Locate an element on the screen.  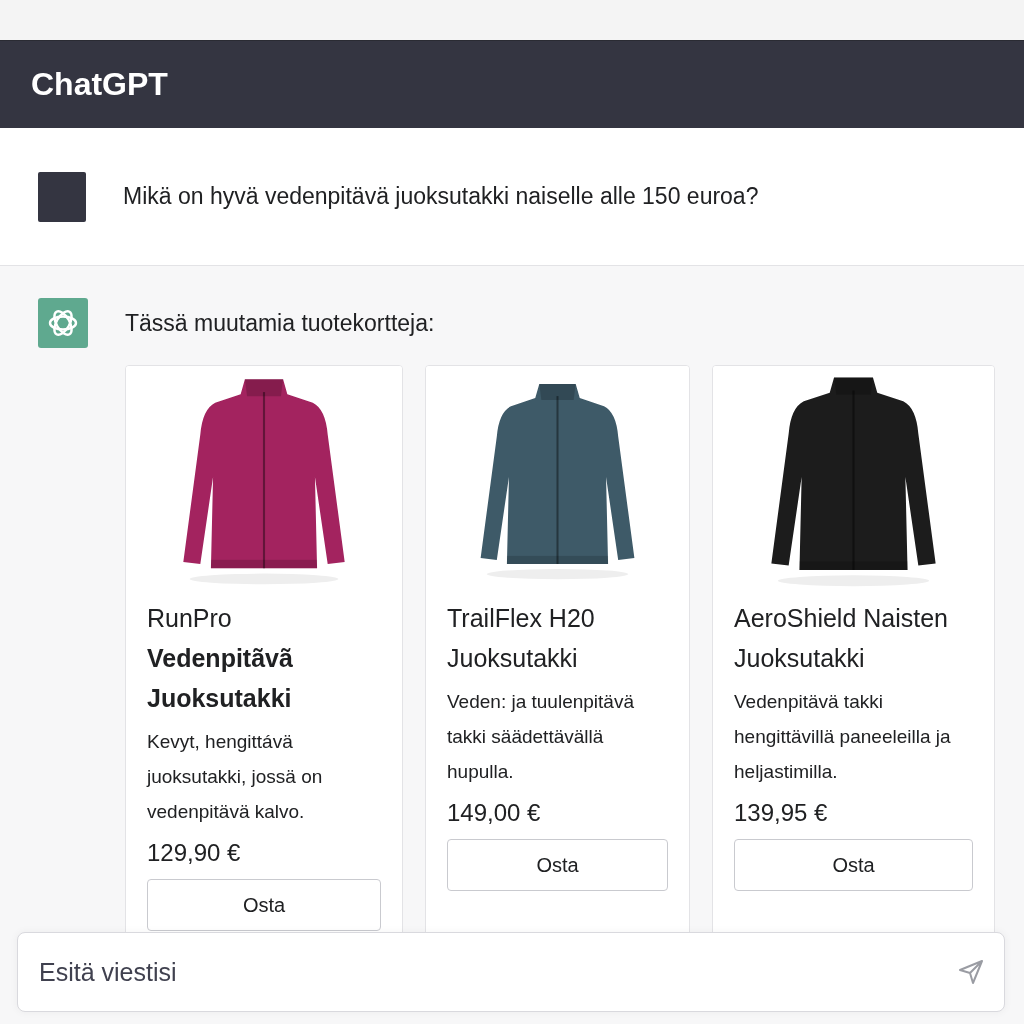
assistant-message: Tässä muutamia tuotekortteja: is located at coordinates (280, 323).